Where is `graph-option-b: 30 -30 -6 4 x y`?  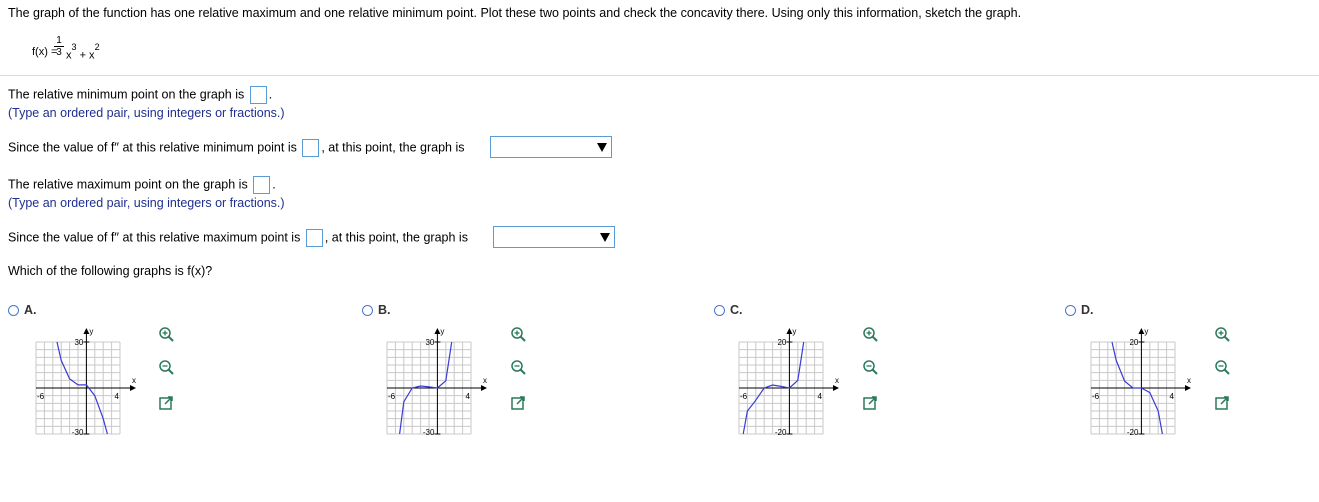
graph-option-b: 30 -30 -6 4 x y is located at coordinates (442, 381).